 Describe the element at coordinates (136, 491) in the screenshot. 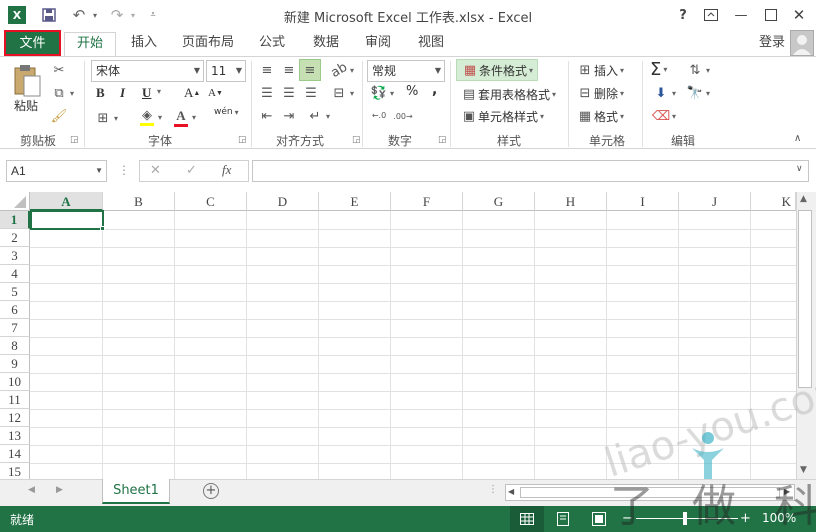

I see `sheet-tab-sheet1: Sheet1` at that location.